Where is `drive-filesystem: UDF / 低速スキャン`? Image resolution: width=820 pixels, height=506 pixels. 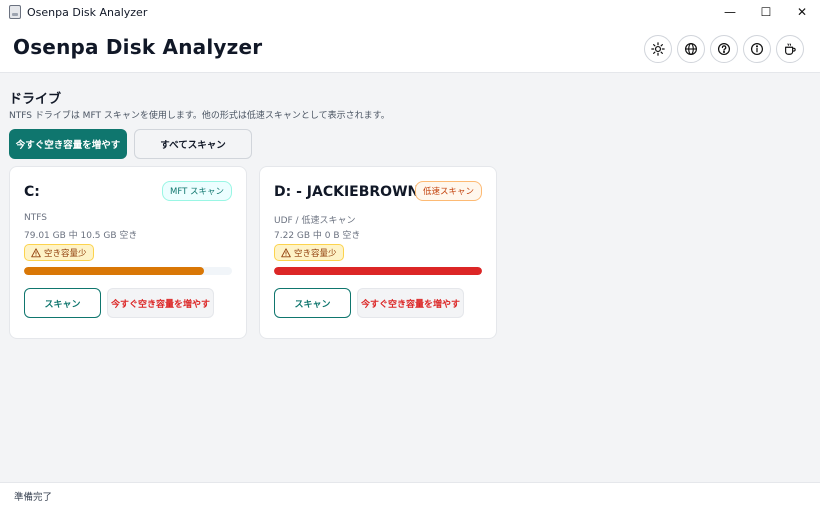 drive-filesystem: UDF / 低速スキャン is located at coordinates (315, 221).